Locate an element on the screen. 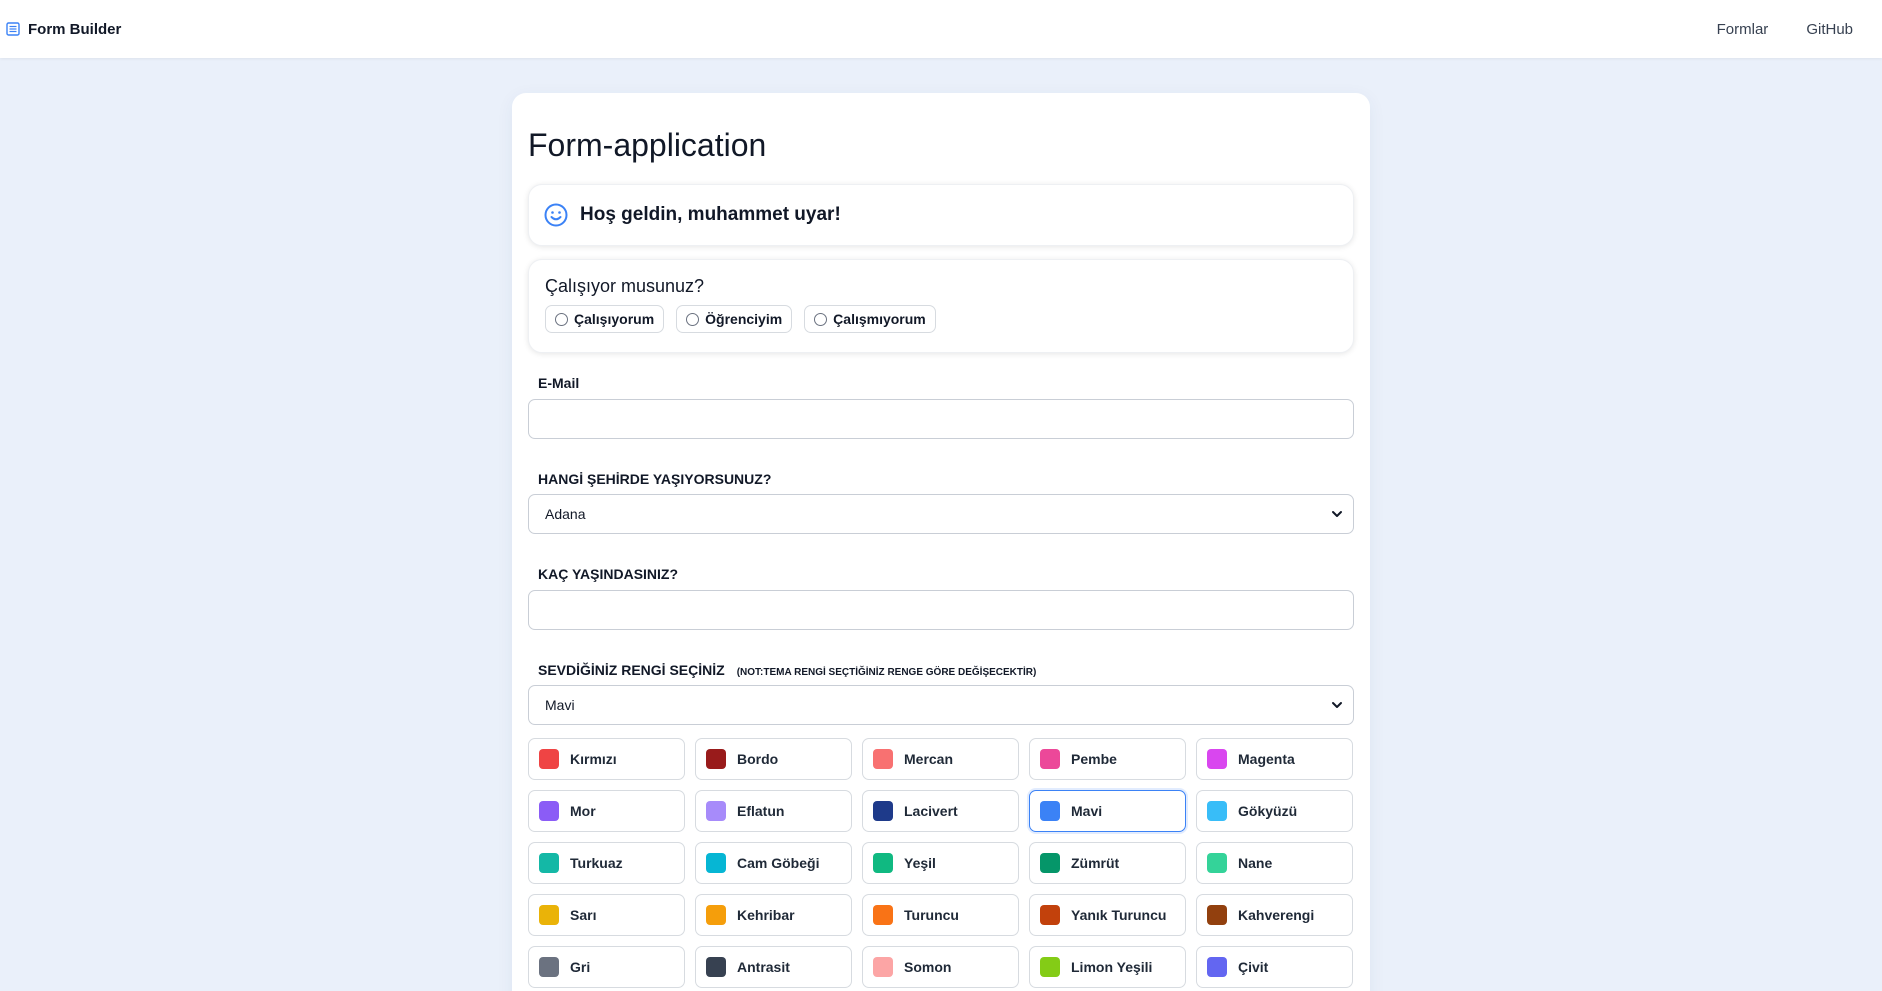  welcome-banner: Hoş geldin, muhammet uyar! is located at coordinates (941, 215).